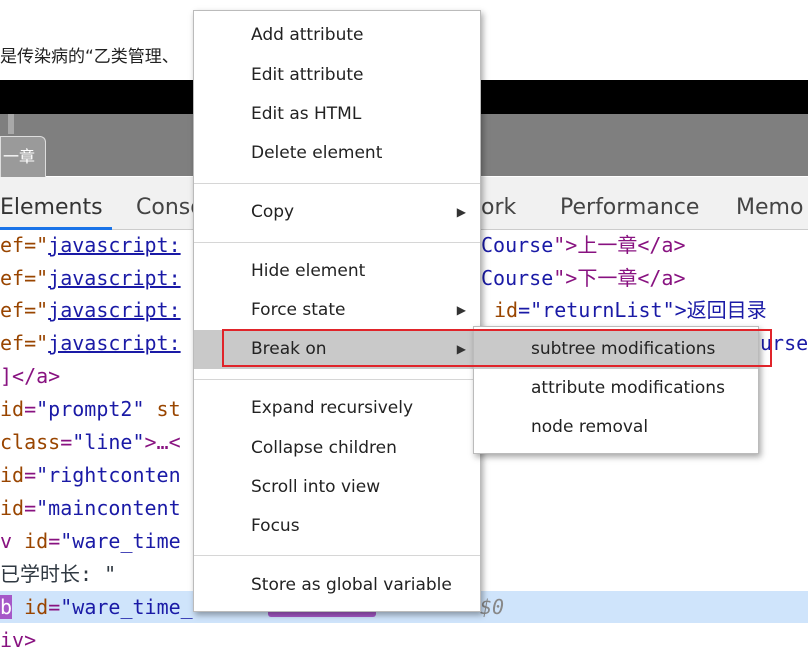  What do you see at coordinates (337, 448) in the screenshot?
I see `menu-item-collapse-children: Collapse children` at bounding box center [337, 448].